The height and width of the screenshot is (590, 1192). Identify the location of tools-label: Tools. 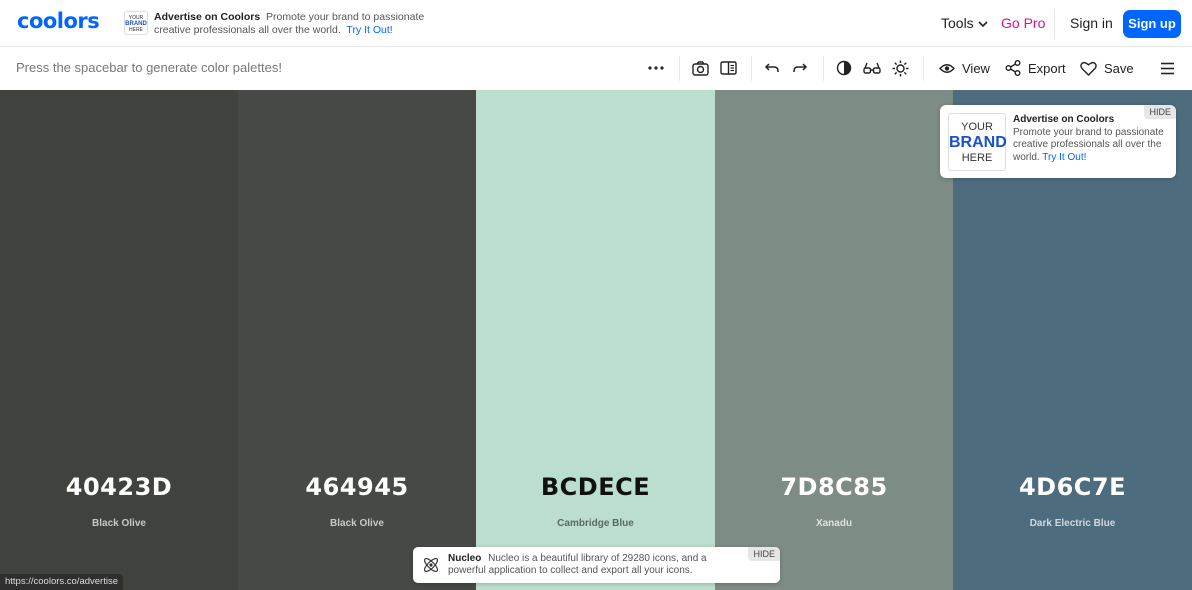
(957, 23).